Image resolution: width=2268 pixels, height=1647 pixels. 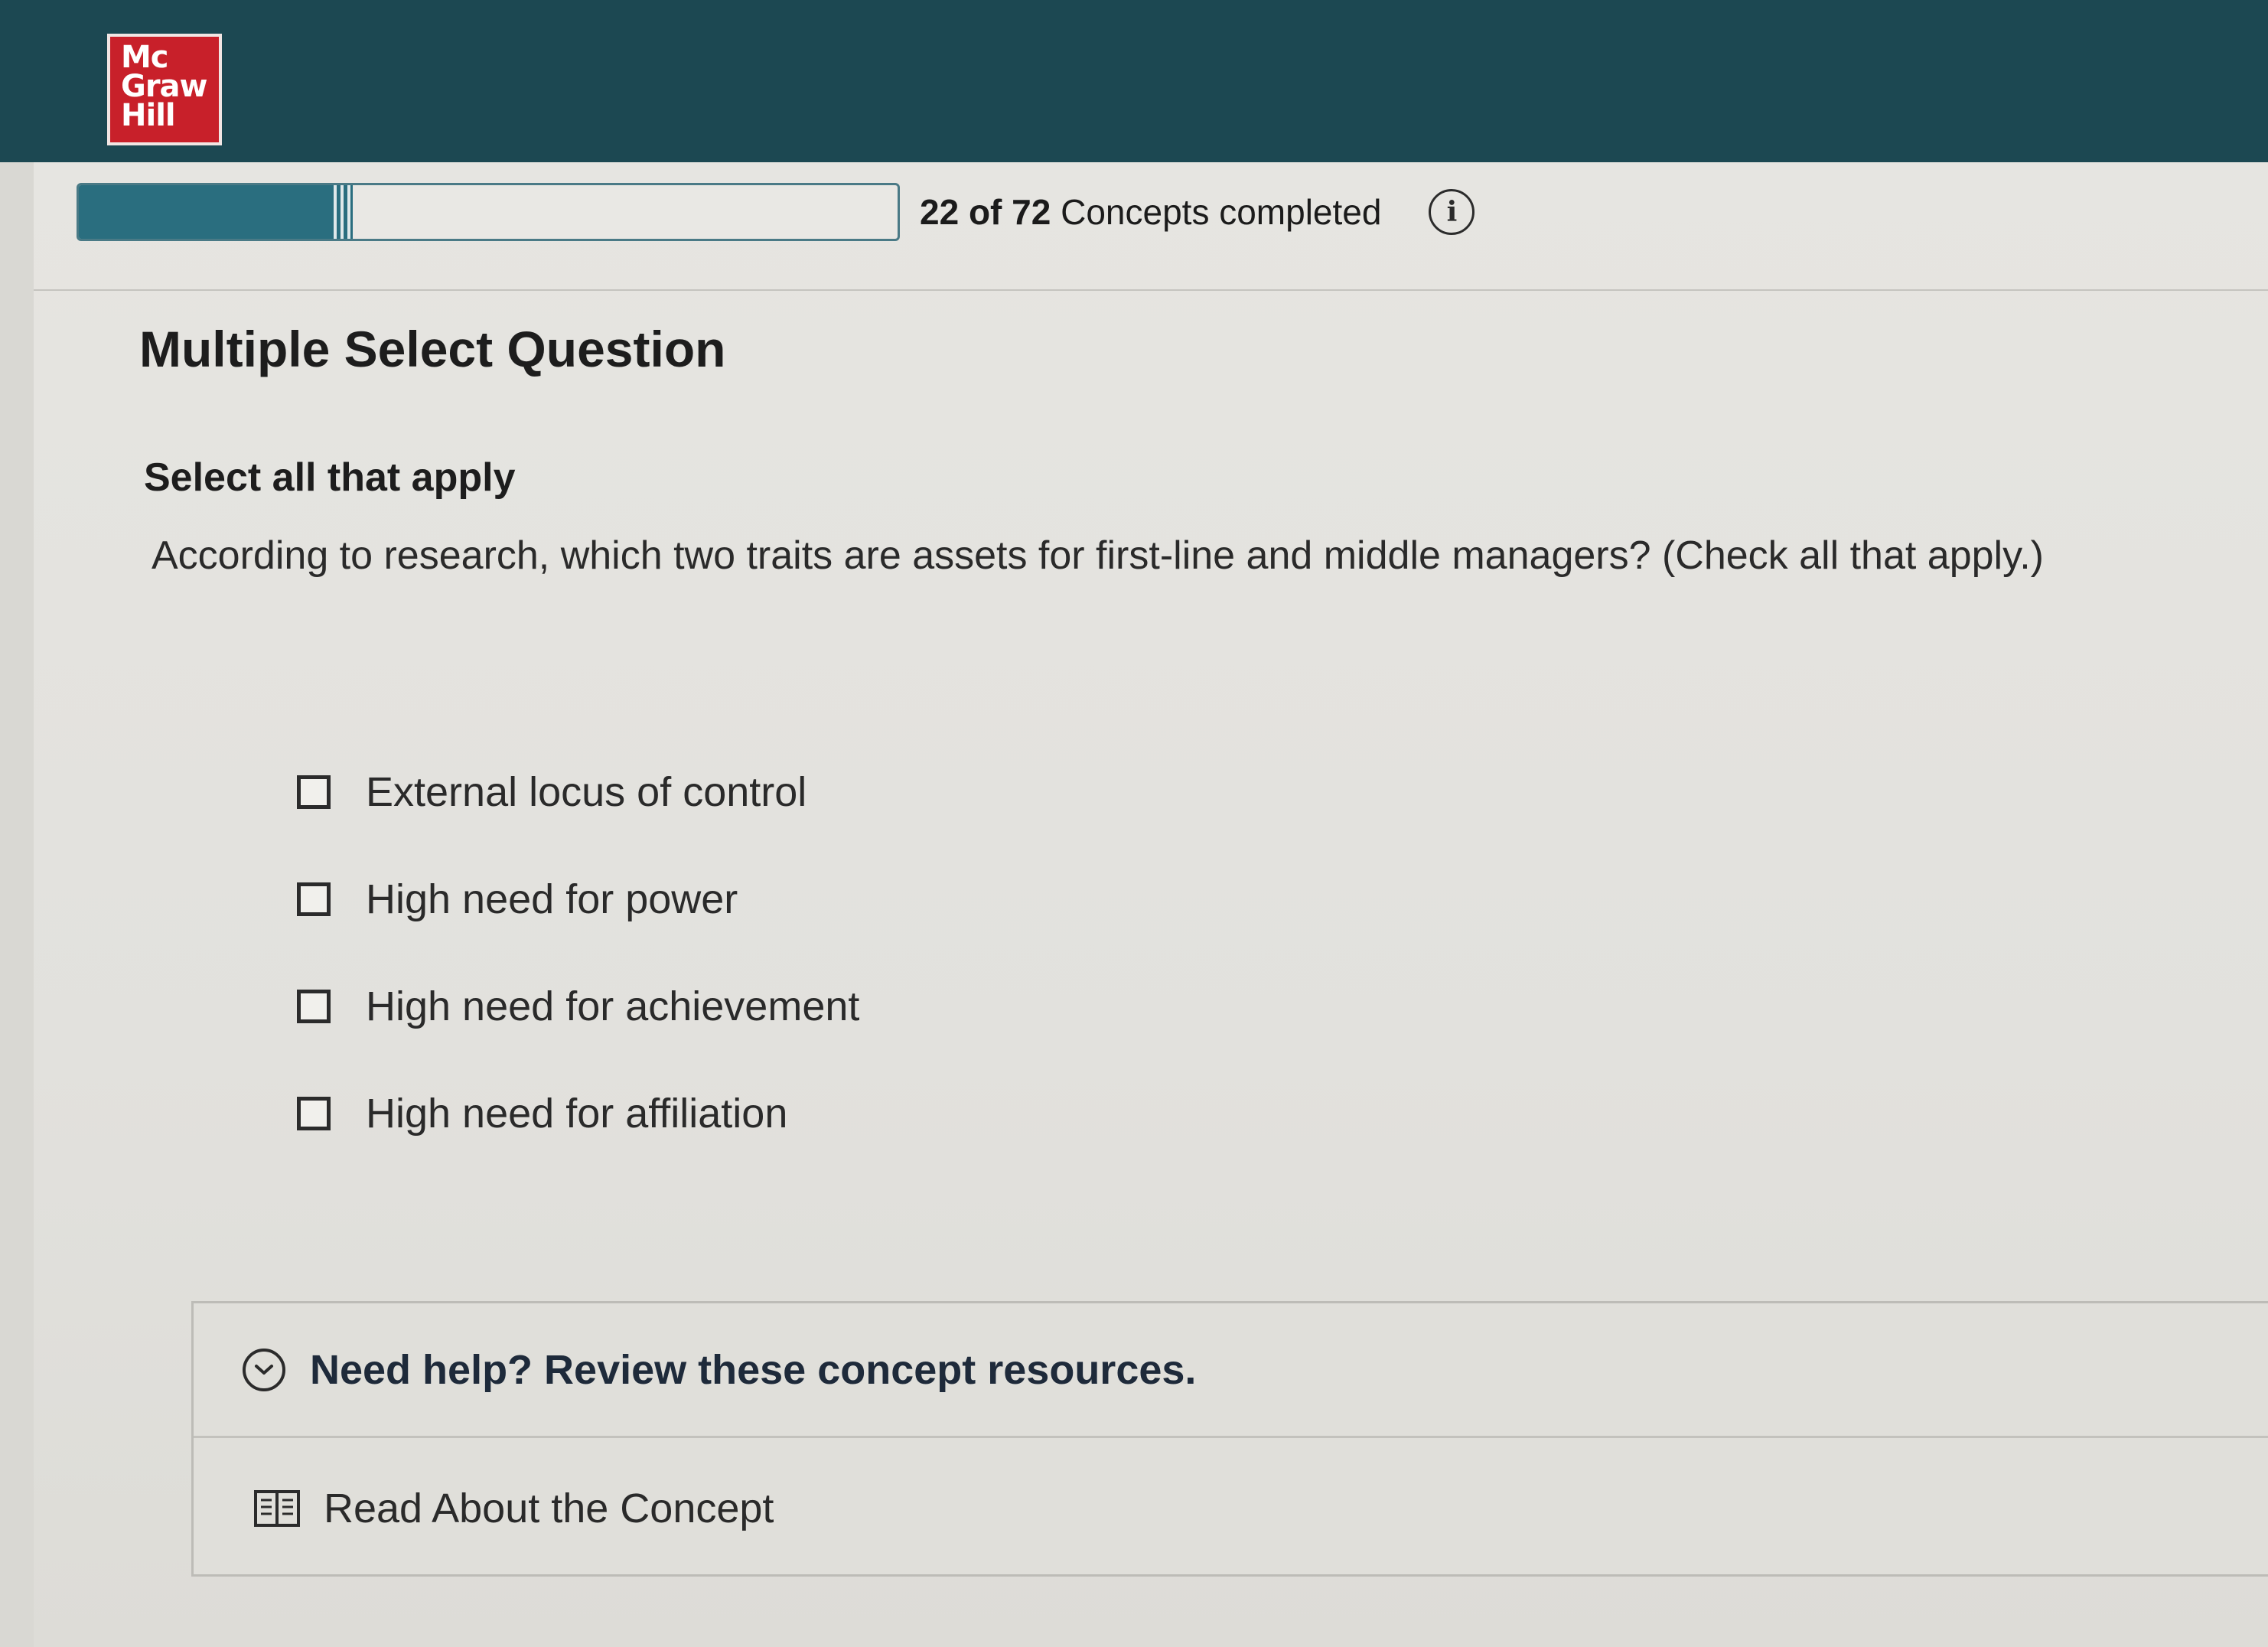 What do you see at coordinates (1452, 212) in the screenshot?
I see `info-icon: i` at bounding box center [1452, 212].